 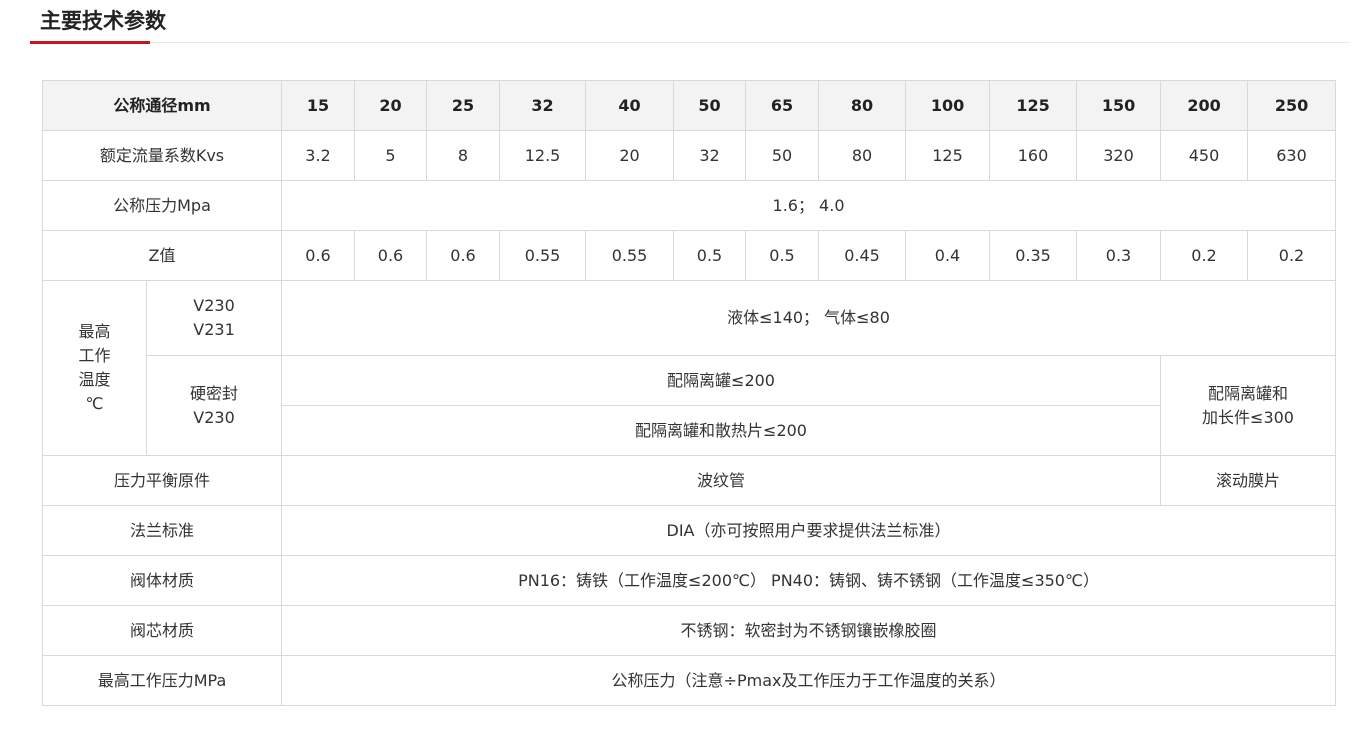 I want to click on z-cell: 0.35, so click(x=1033, y=255).